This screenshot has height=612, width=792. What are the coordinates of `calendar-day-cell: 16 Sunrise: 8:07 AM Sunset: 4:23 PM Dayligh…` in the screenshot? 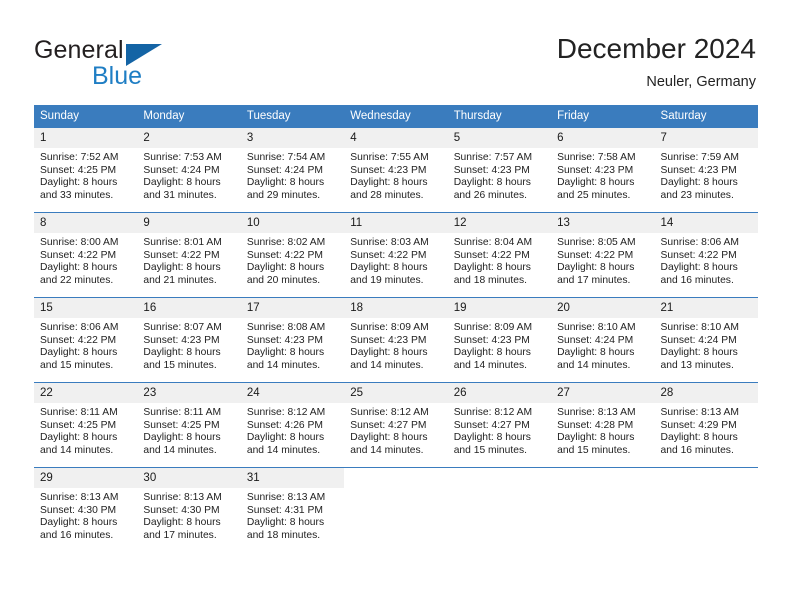 It's located at (189, 340).